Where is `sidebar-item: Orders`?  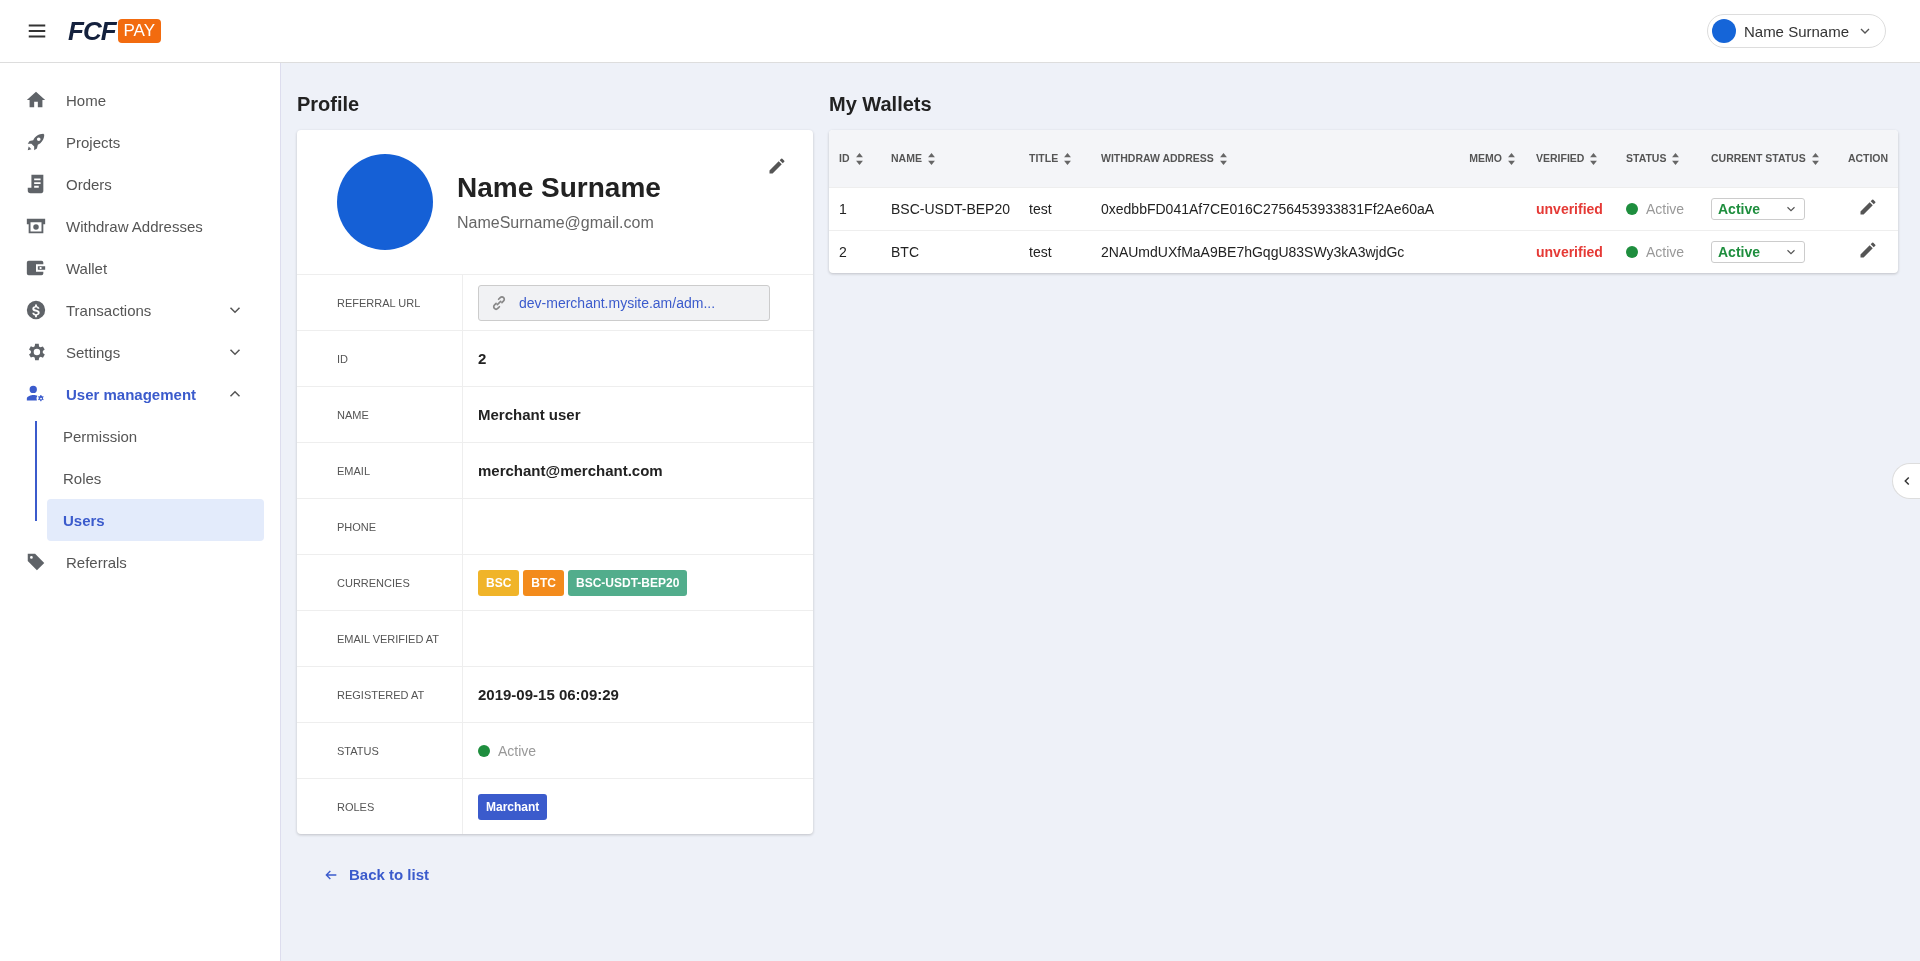 sidebar-item: Orders is located at coordinates (140, 184).